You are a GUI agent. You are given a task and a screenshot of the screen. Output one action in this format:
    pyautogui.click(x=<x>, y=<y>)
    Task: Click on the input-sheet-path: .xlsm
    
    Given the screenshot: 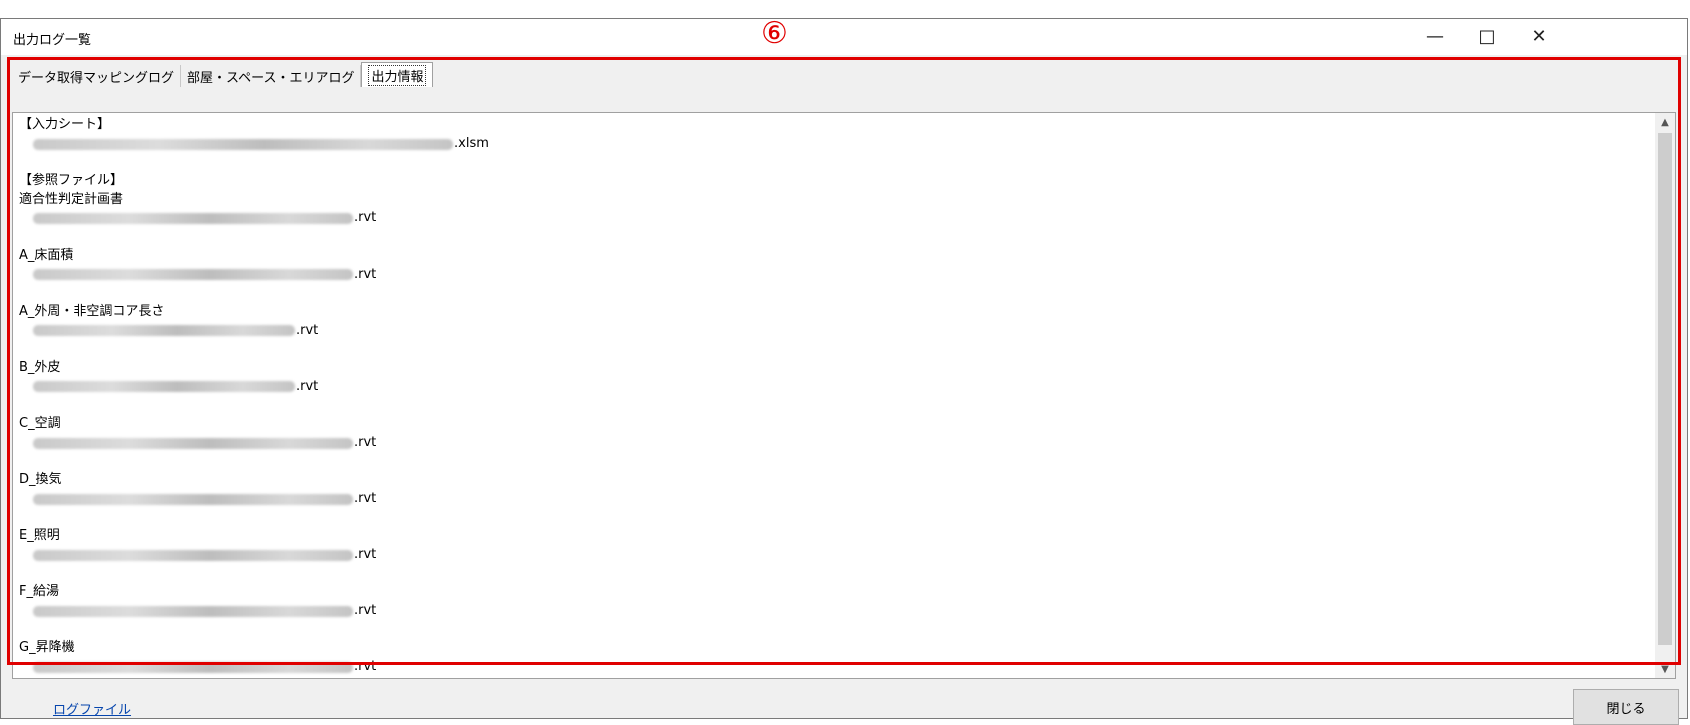 What is the action you would take?
    pyautogui.click(x=834, y=144)
    